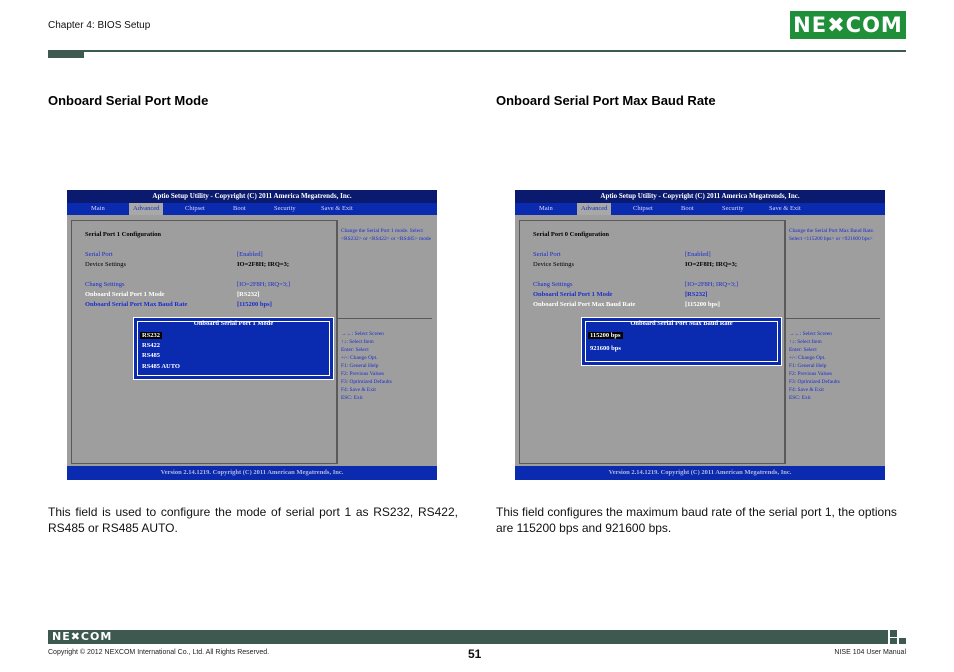  What do you see at coordinates (151, 355) in the screenshot?
I see `popup-option: RS485` at bounding box center [151, 355].